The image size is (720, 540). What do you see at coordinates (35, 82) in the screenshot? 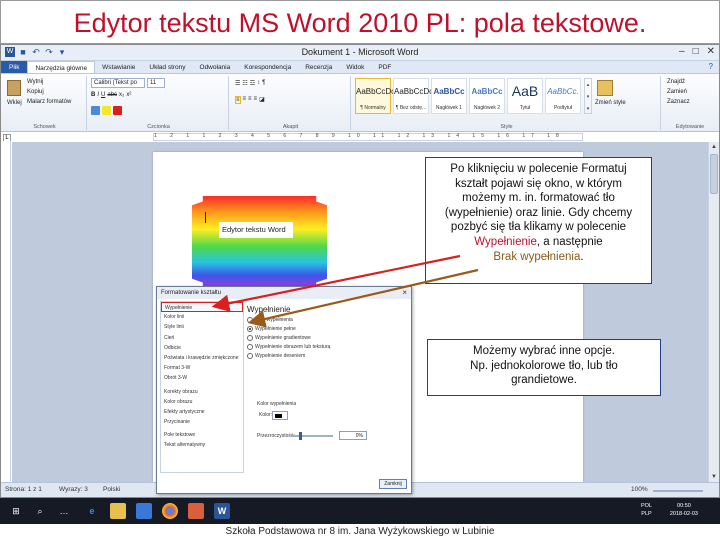
I see `cut-button: Wytnij` at bounding box center [35, 82].